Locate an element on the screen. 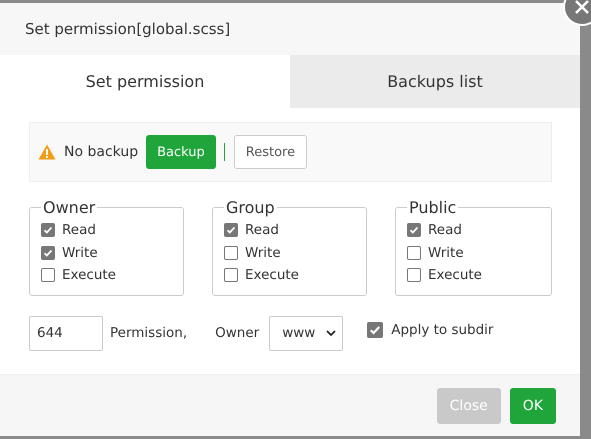 The image size is (591, 439). tab: Backups list is located at coordinates (435, 81).